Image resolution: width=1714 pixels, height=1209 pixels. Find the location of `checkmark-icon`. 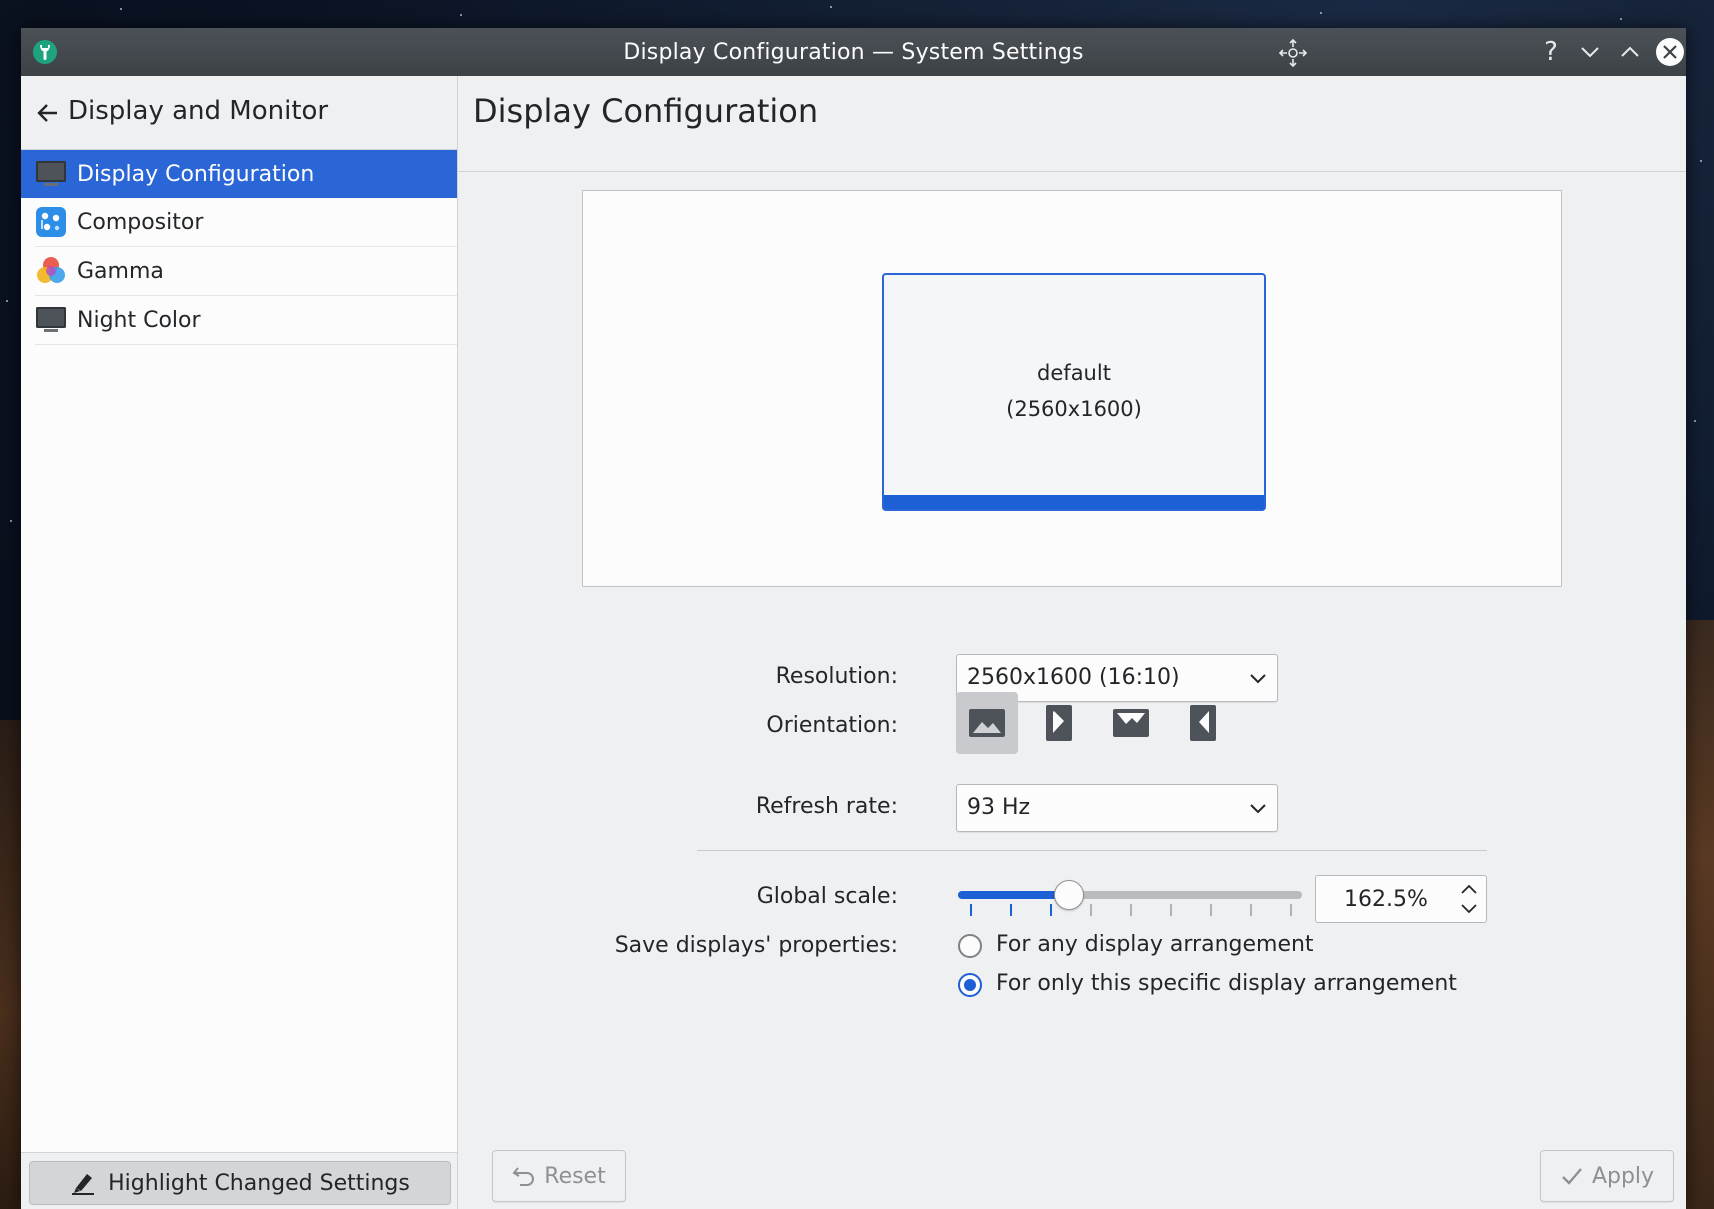

checkmark-icon is located at coordinates (1572, 1176).